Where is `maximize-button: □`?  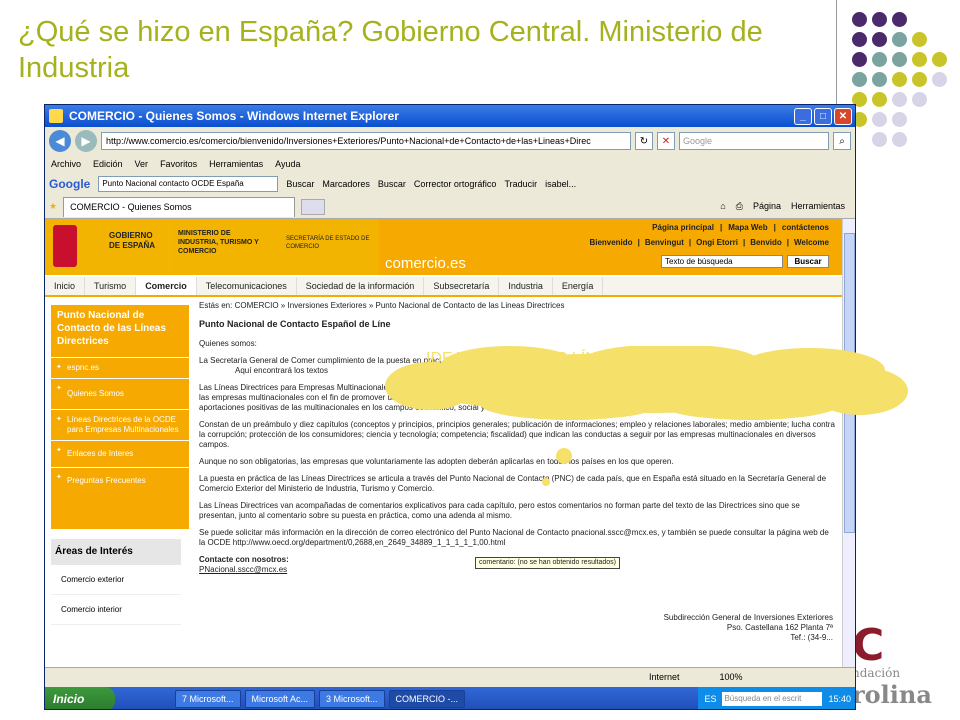
maximize-button: □ is located at coordinates (823, 116).